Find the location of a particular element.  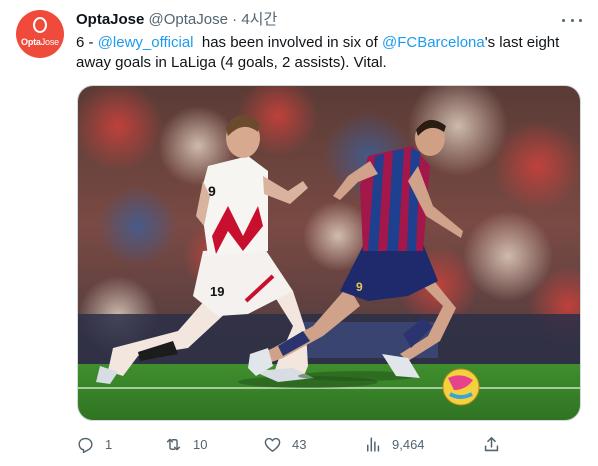

shorts-number-right: 9 is located at coordinates (359, 287).